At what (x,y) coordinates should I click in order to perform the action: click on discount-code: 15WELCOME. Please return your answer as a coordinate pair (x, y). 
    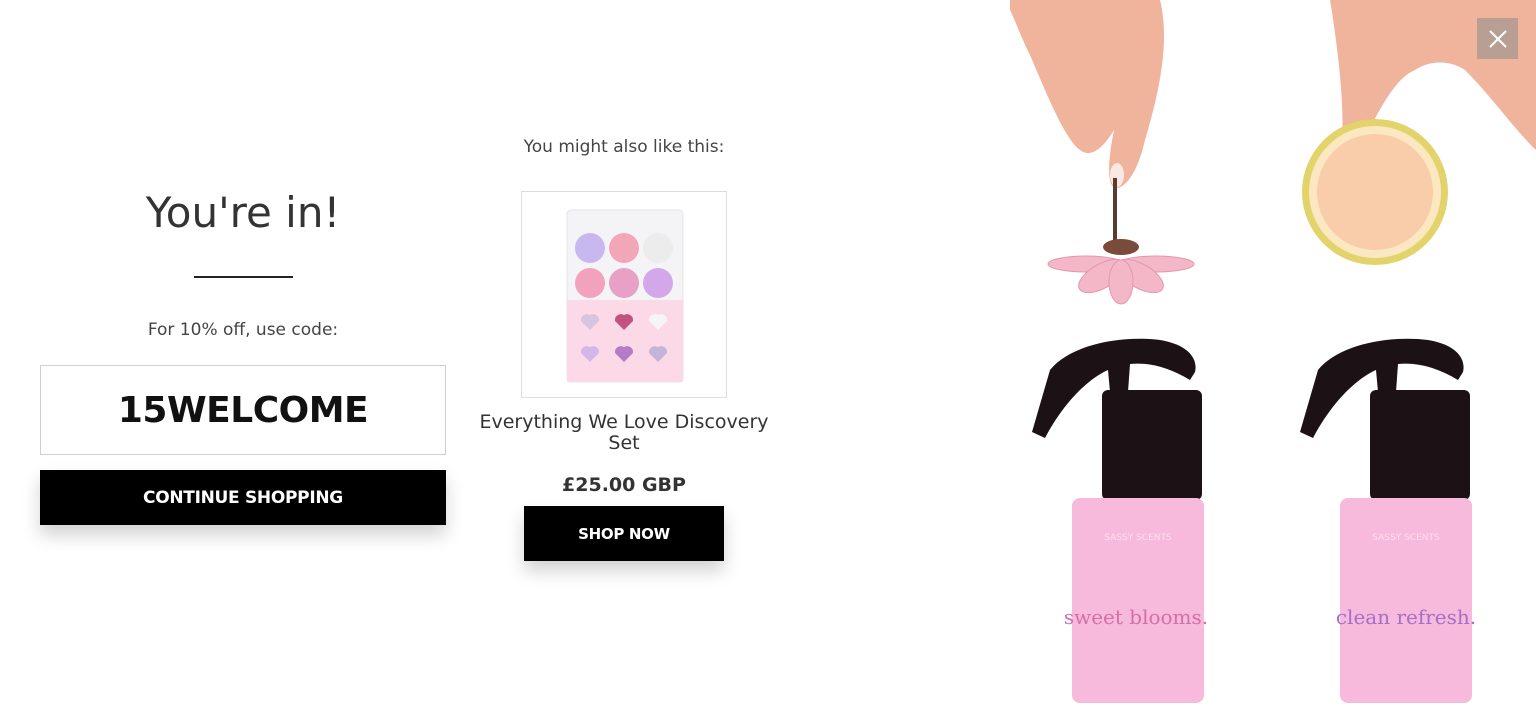
    Looking at the image, I should click on (243, 410).